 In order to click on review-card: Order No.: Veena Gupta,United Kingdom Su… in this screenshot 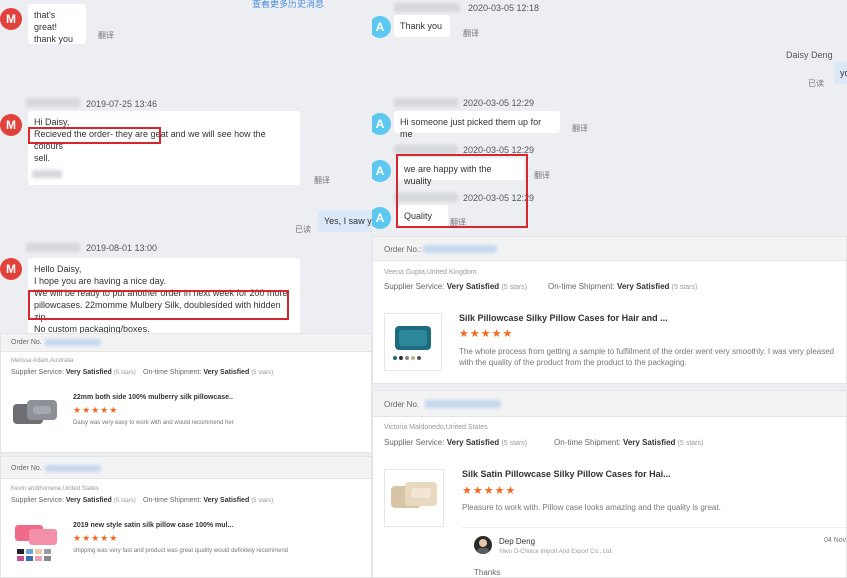, I will do `click(609, 310)`.